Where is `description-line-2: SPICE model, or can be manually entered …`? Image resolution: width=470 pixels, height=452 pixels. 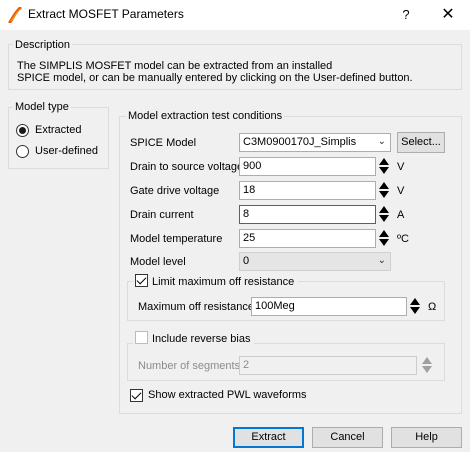
description-line-2: SPICE model, or can be manually entered … is located at coordinates (215, 78).